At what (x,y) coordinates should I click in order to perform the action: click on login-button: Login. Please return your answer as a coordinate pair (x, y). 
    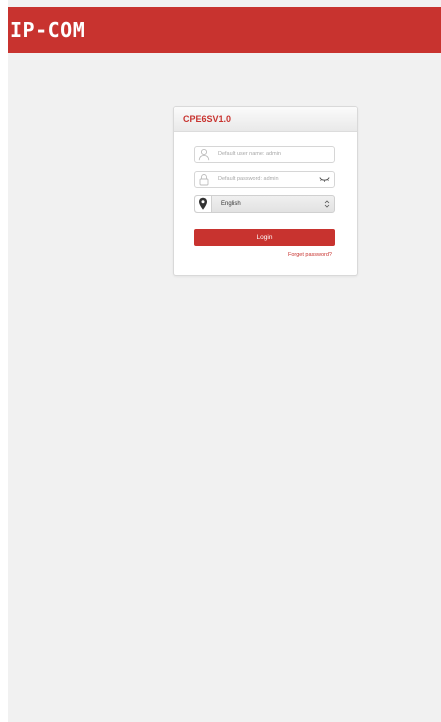
    Looking at the image, I should click on (264, 237).